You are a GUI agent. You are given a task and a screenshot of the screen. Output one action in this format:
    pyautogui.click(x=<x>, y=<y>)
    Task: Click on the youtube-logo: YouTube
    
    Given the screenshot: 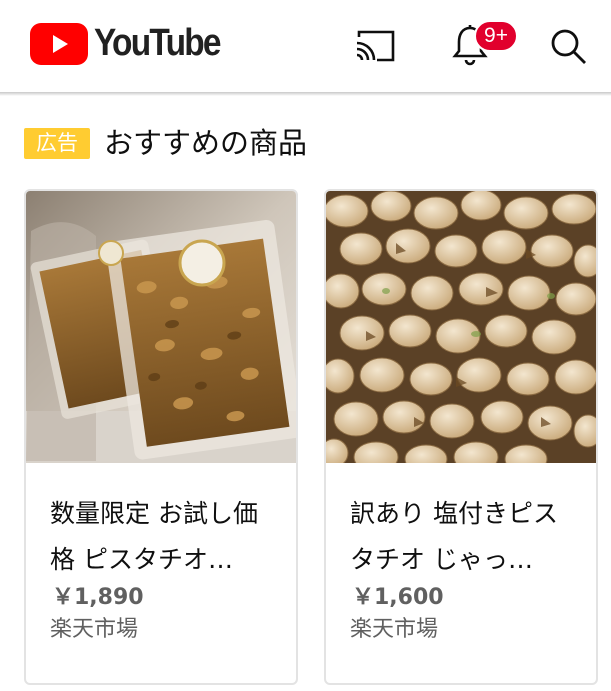 What is the action you would take?
    pyautogui.click(x=133, y=43)
    